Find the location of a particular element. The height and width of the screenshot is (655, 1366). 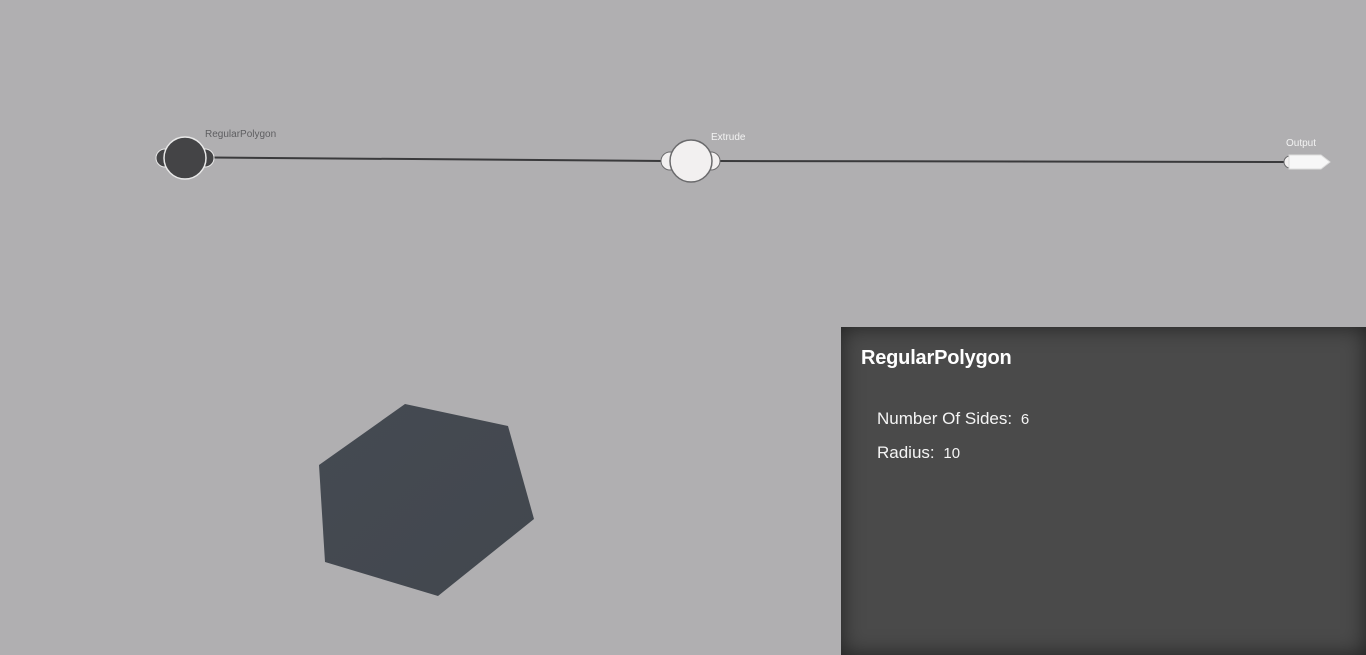

param-radius-label: Radius: is located at coordinates (906, 452).